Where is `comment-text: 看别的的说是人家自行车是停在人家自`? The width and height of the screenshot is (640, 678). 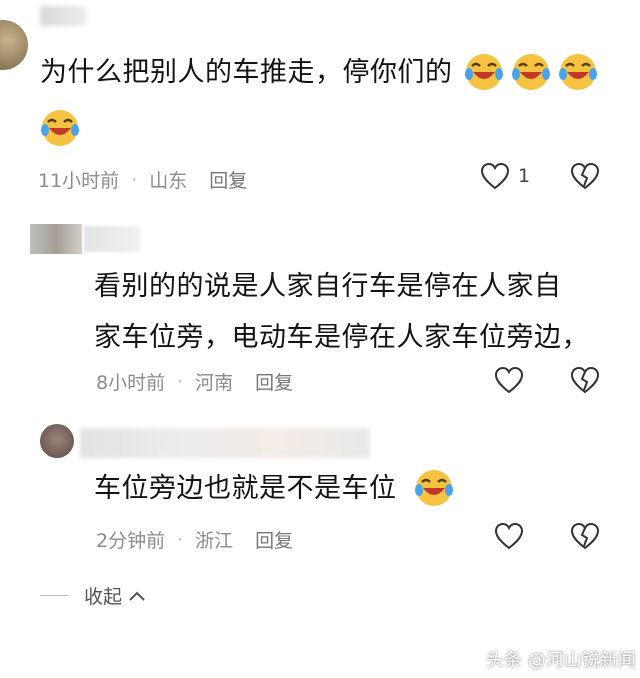
comment-text: 看别的的说是人家自行车是停在人家自 is located at coordinates (328, 286).